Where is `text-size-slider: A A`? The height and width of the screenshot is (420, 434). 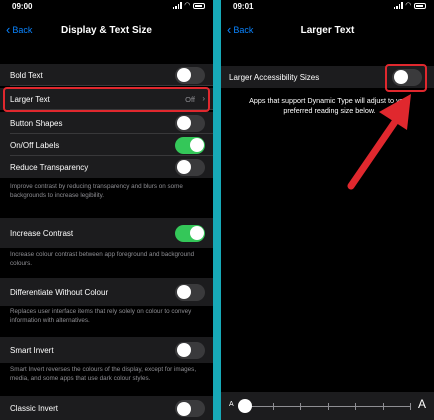
text-size-slider: A A is located at coordinates (327, 406).